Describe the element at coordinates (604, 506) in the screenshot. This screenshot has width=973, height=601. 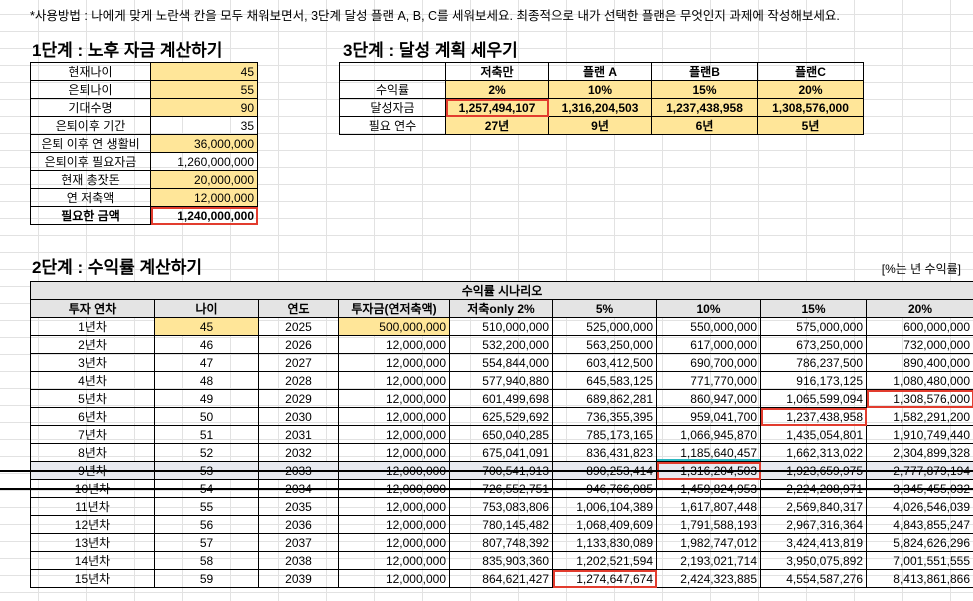
I see `cell-5pct: 1,006,104,389` at that location.